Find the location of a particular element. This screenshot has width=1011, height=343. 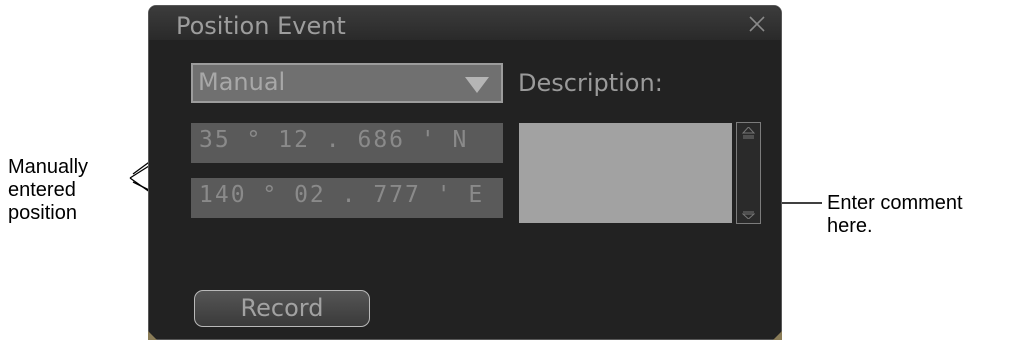

position-mode-select: Manual is located at coordinates (347, 83).